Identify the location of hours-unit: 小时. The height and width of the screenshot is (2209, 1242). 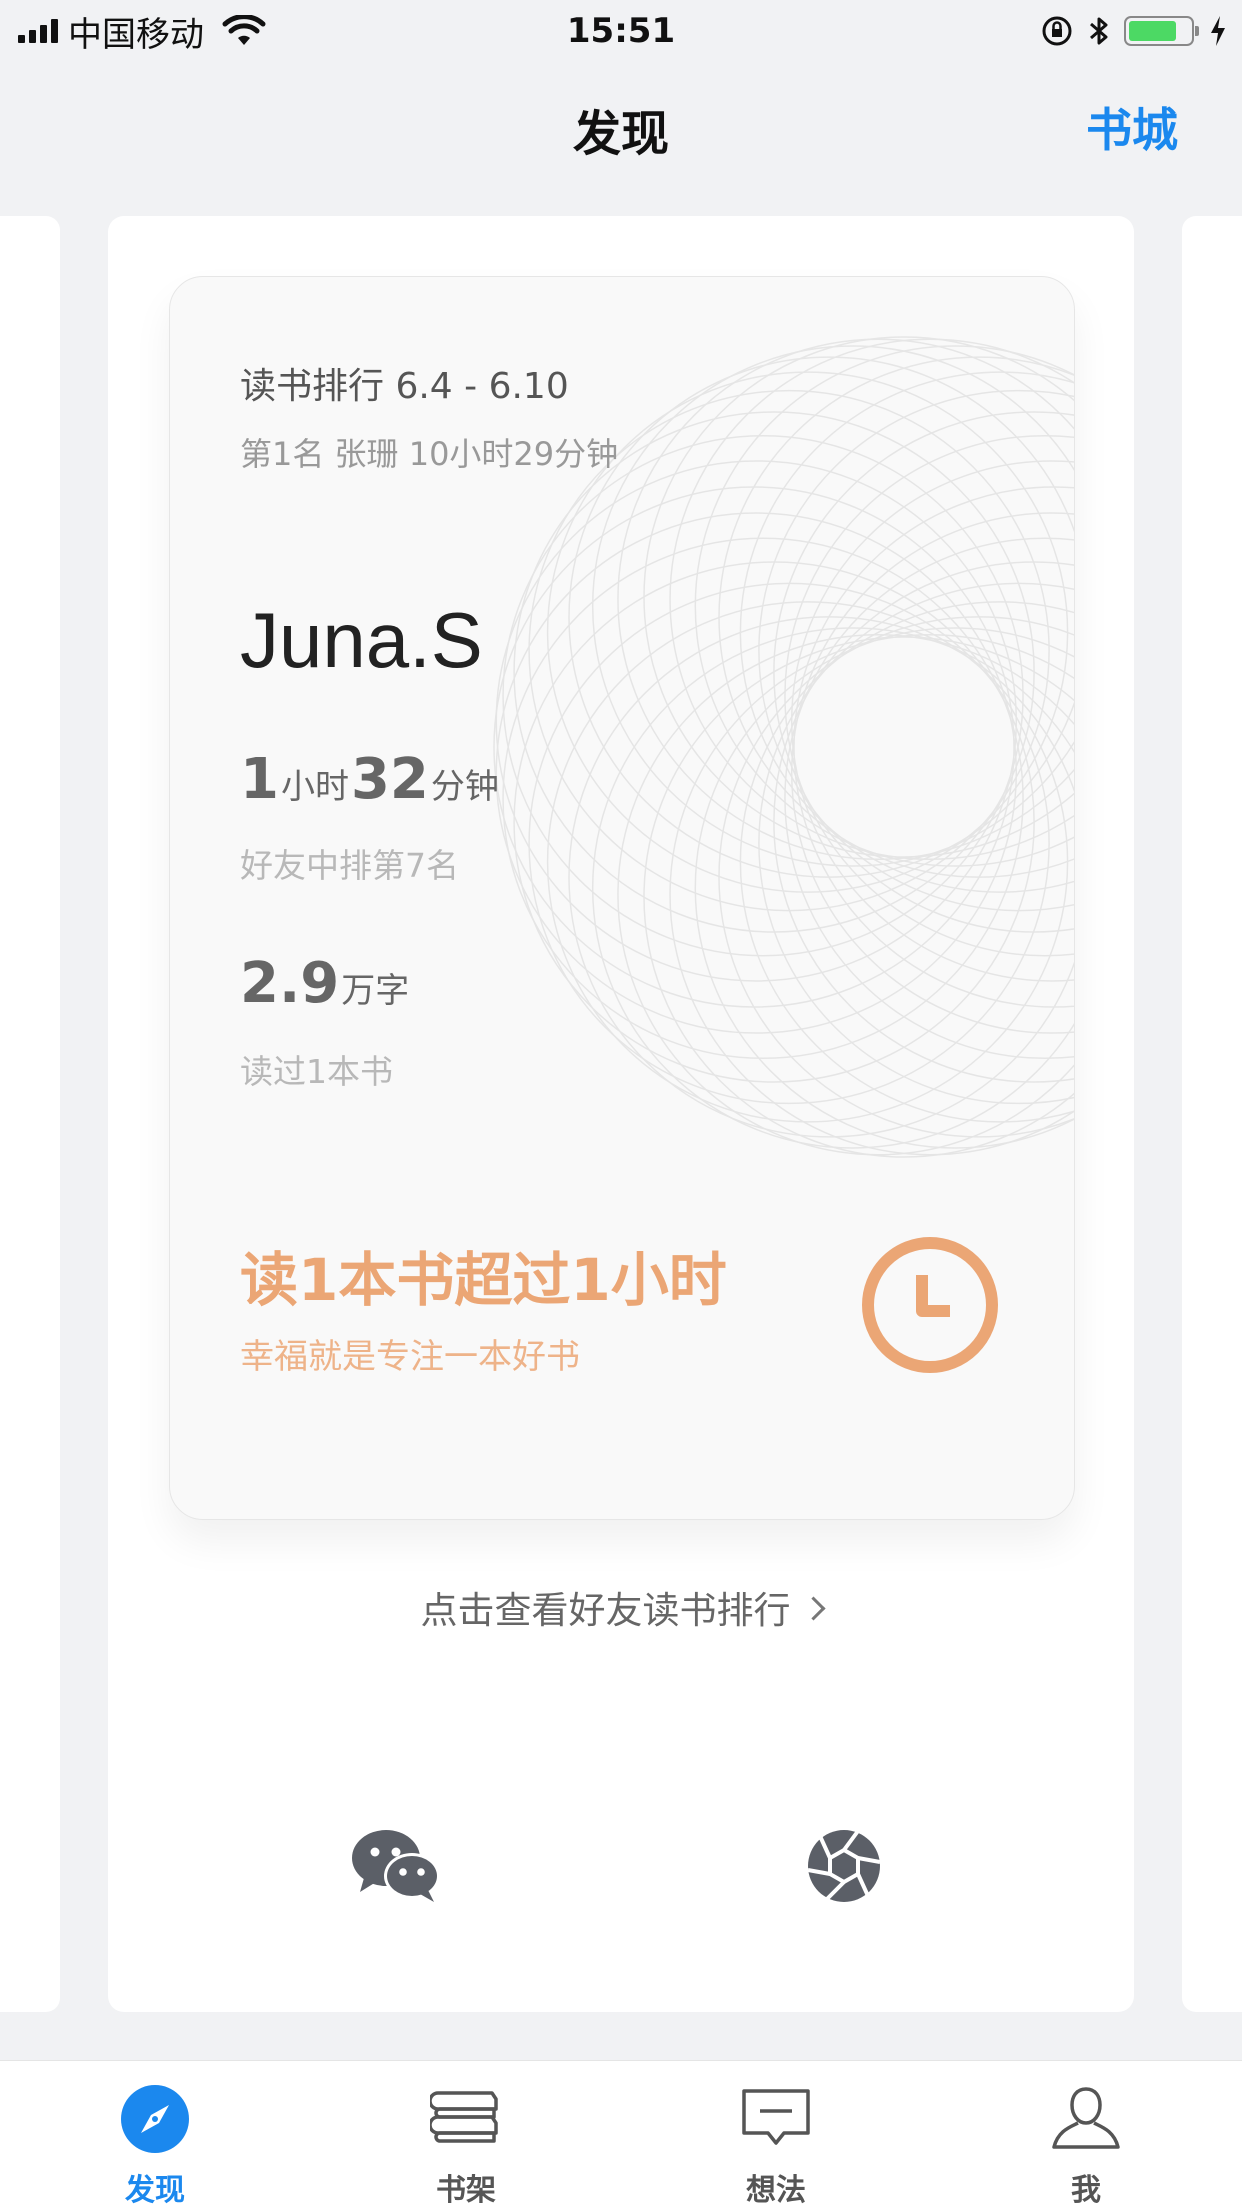
(314, 787).